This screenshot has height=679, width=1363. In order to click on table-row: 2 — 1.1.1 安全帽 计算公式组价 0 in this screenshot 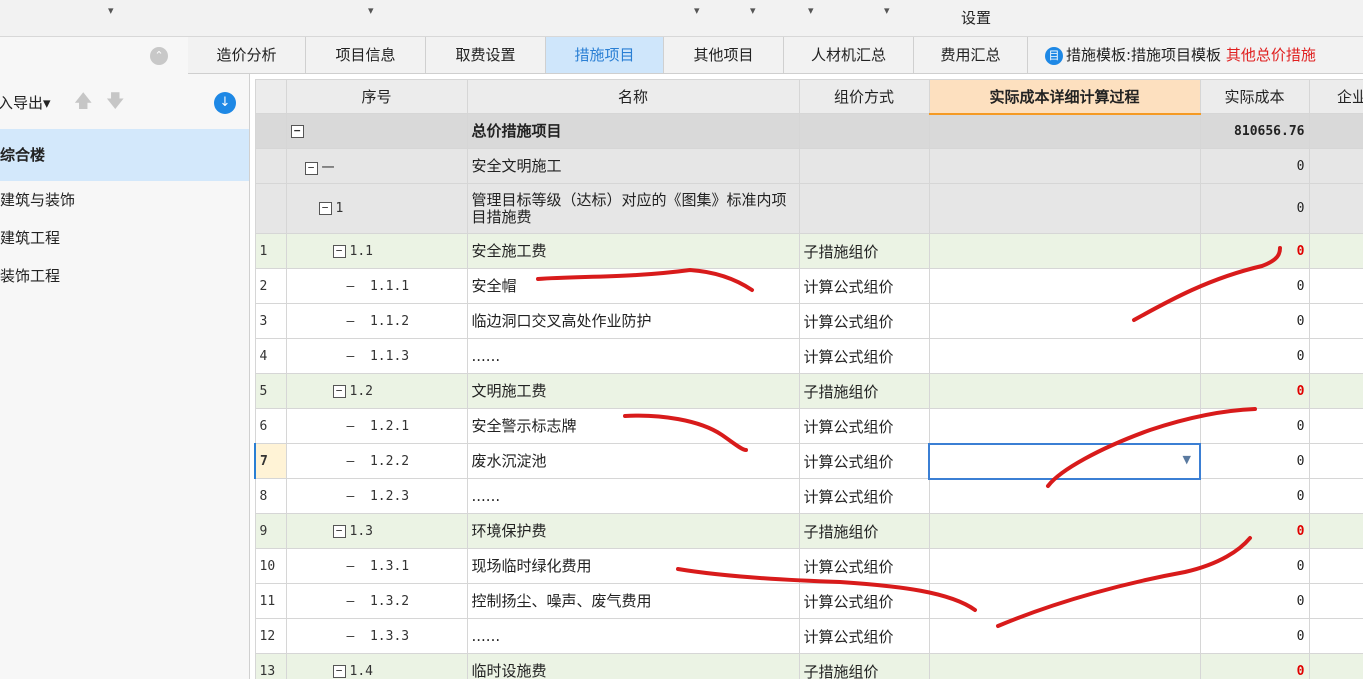, I will do `click(808, 286)`.